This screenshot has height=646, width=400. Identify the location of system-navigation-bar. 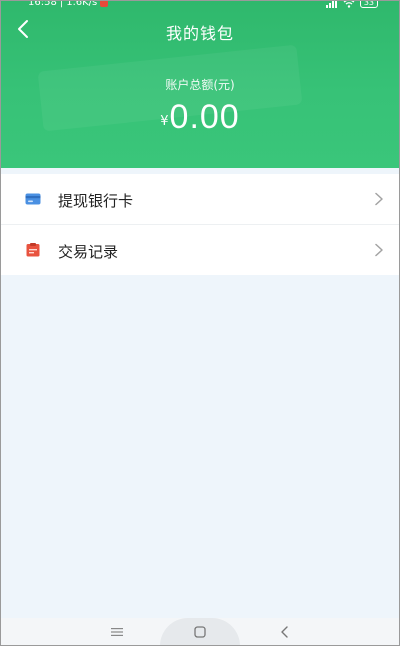
(200, 632).